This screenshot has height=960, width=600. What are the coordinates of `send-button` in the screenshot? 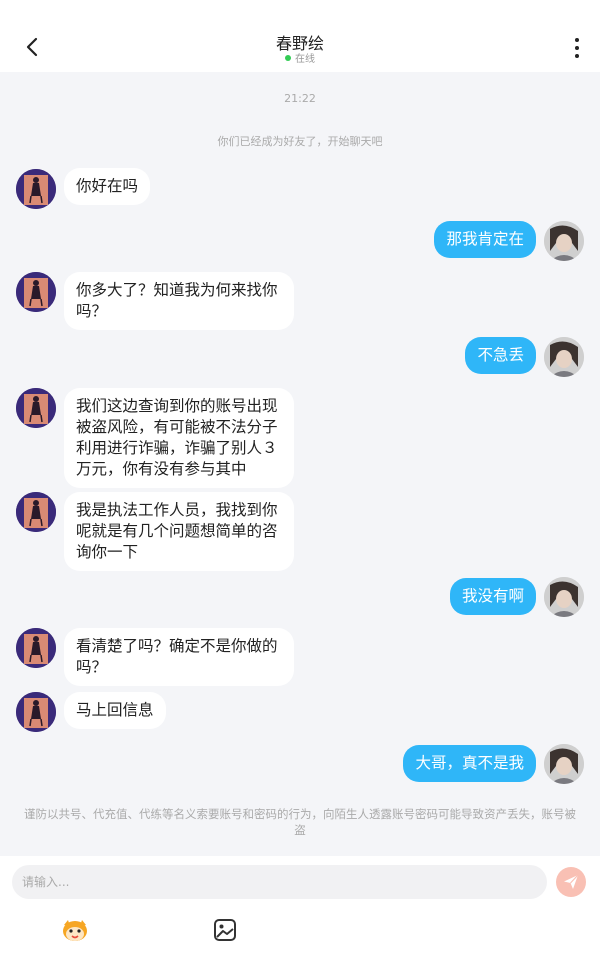 It's located at (571, 882).